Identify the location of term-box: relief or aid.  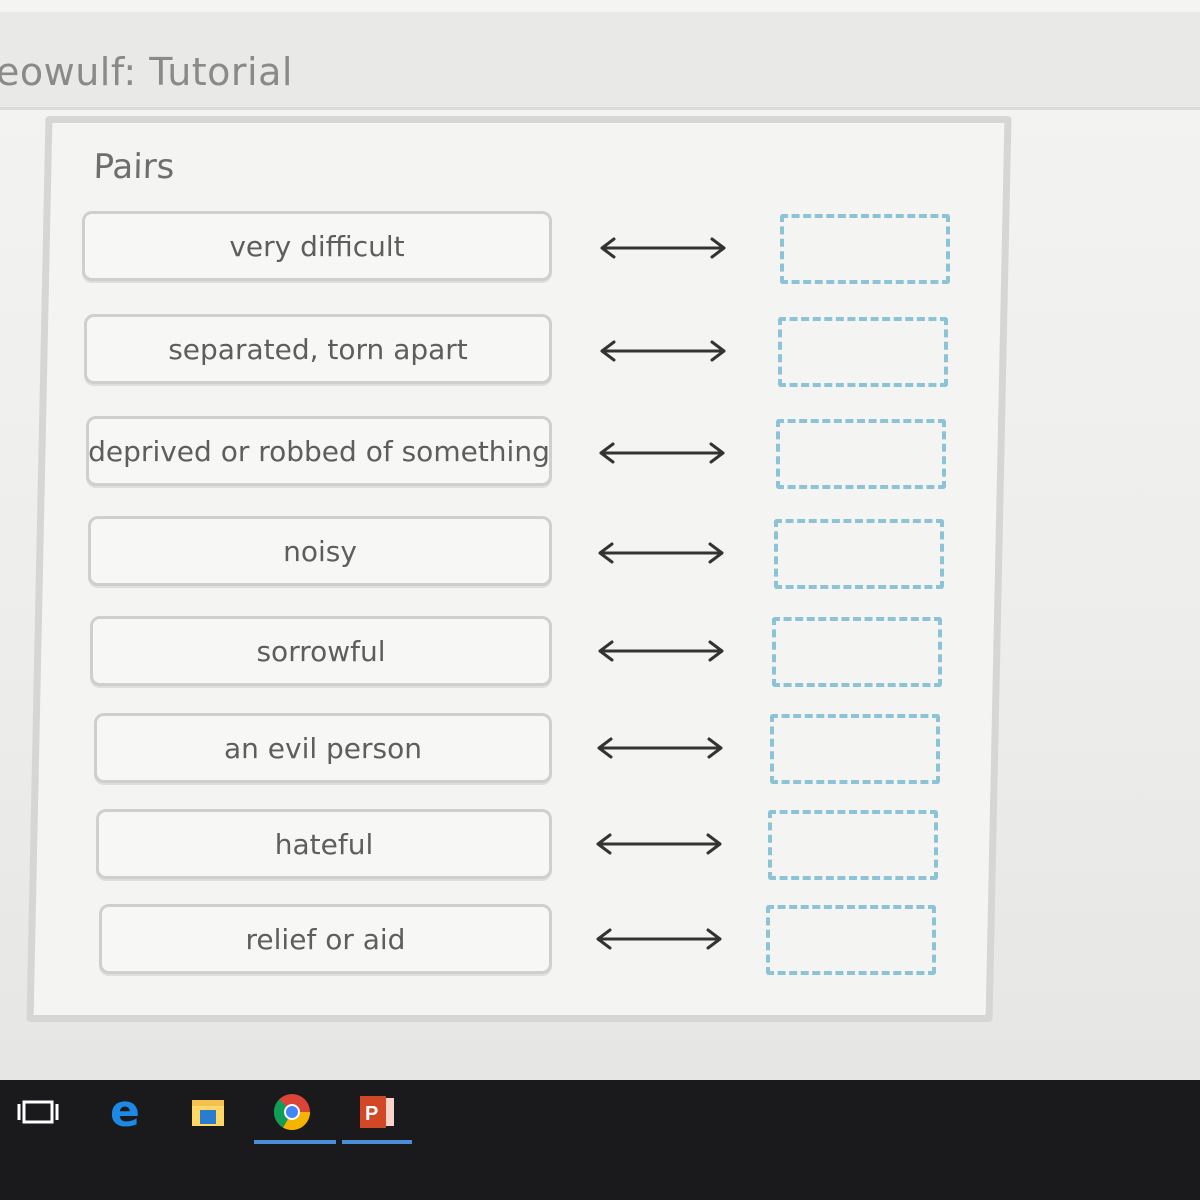
(325, 939).